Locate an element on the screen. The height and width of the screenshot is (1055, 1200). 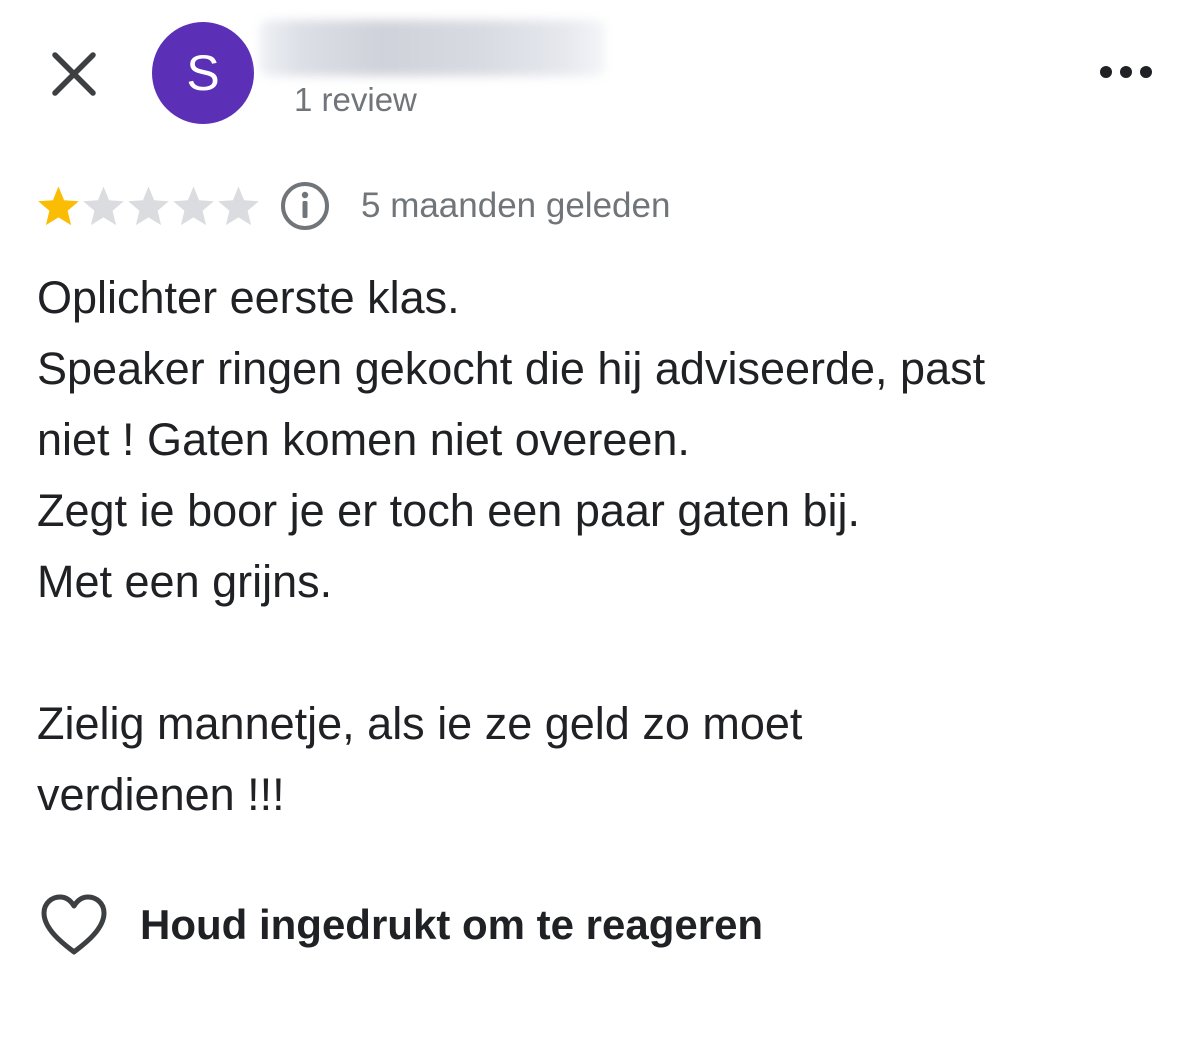
review-count: 1 review is located at coordinates (355, 100).